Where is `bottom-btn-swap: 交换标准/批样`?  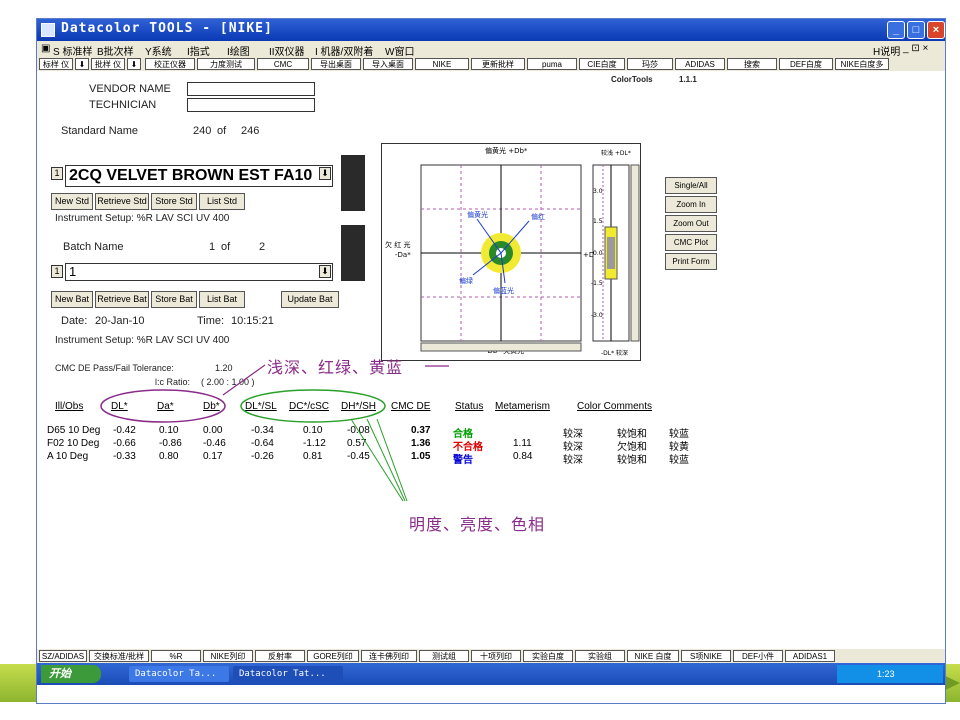 bottom-btn-swap: 交换标准/批样 is located at coordinates (119, 656).